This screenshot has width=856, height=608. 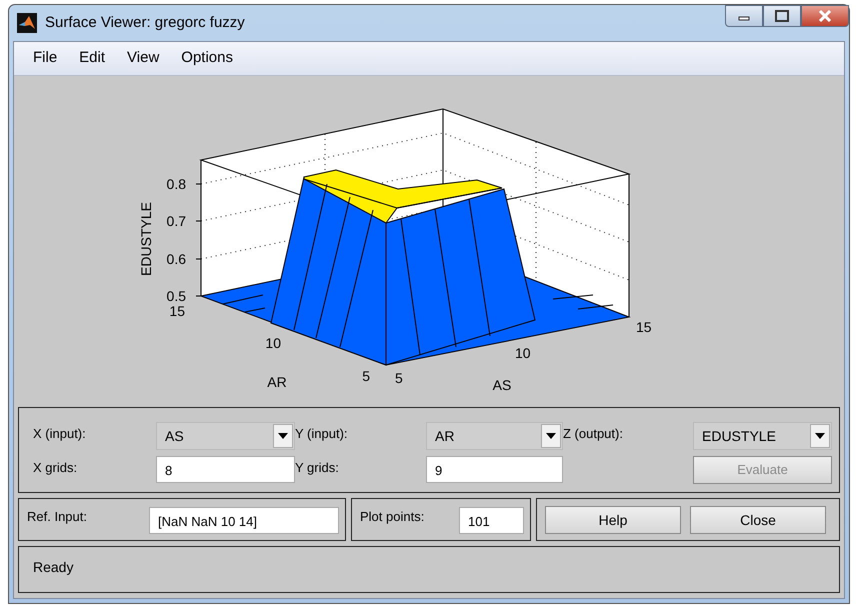 What do you see at coordinates (176, 184) in the screenshot?
I see `tick-label: 0.8` at bounding box center [176, 184].